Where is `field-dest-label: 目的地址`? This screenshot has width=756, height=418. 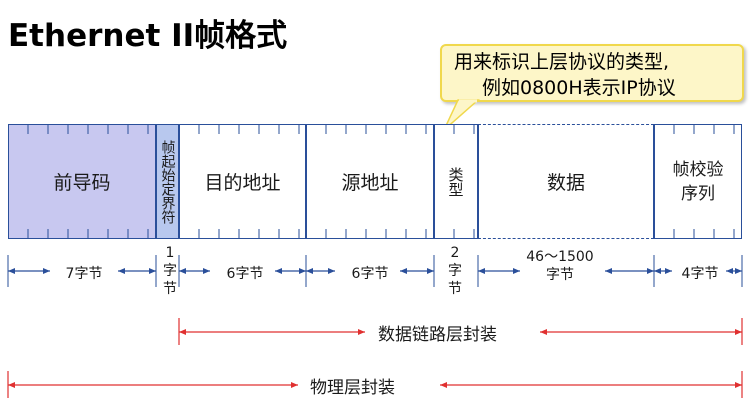
field-dest-label: 目的地址 is located at coordinates (242, 183).